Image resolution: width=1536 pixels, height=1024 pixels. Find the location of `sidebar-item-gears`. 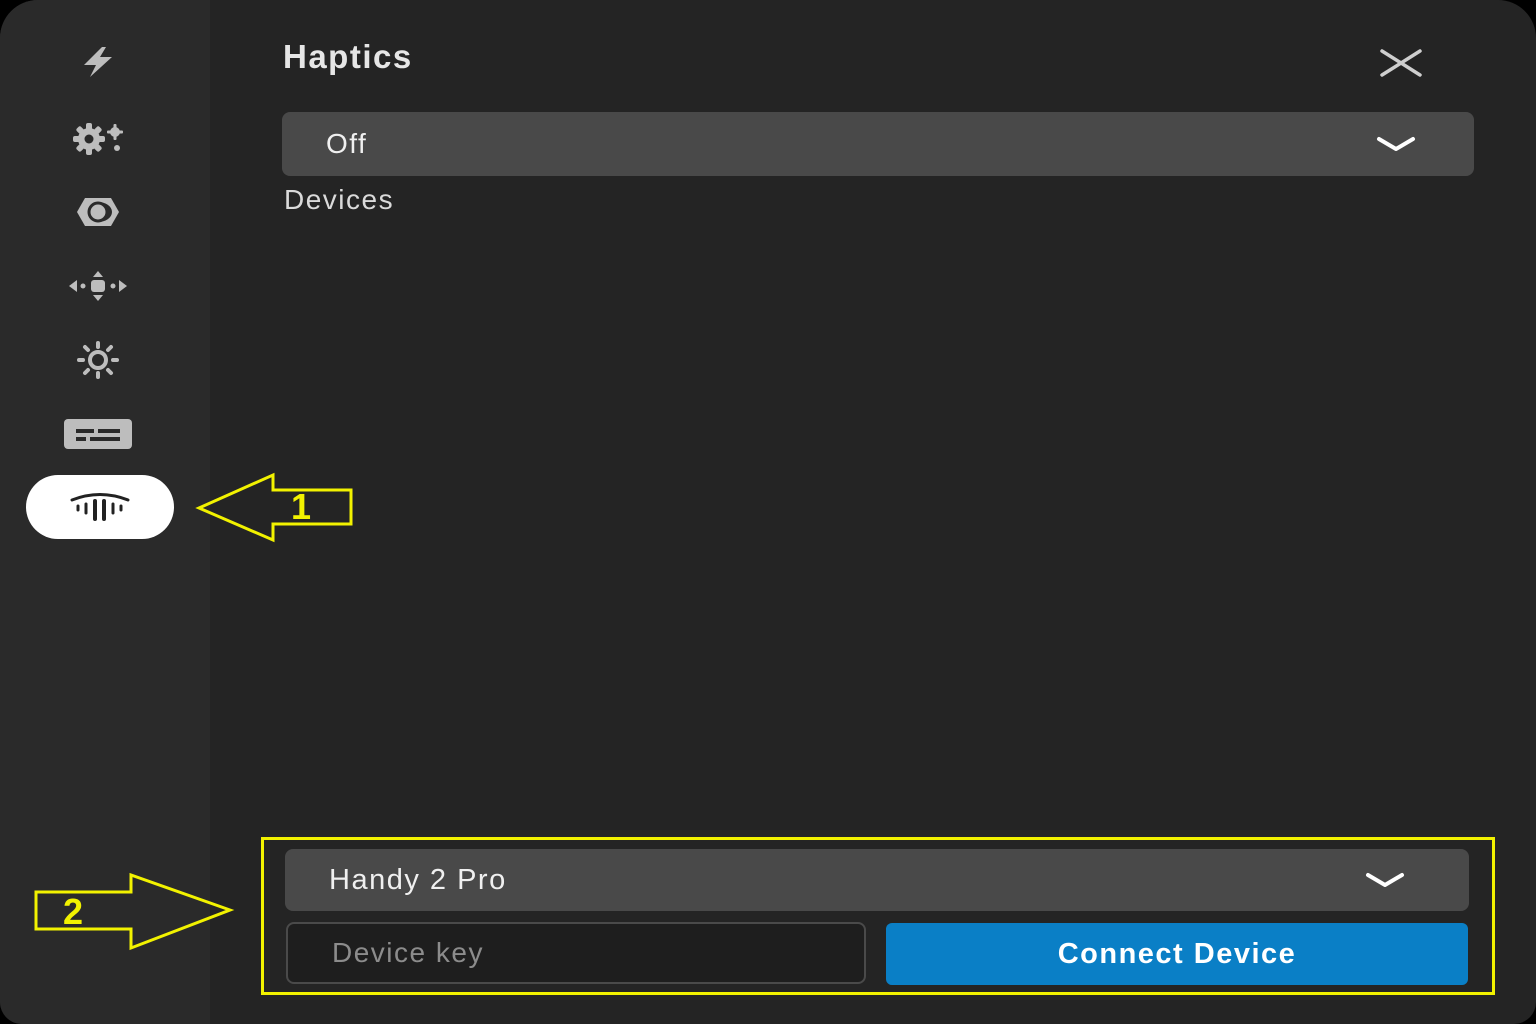

sidebar-item-gears is located at coordinates (98, 138).